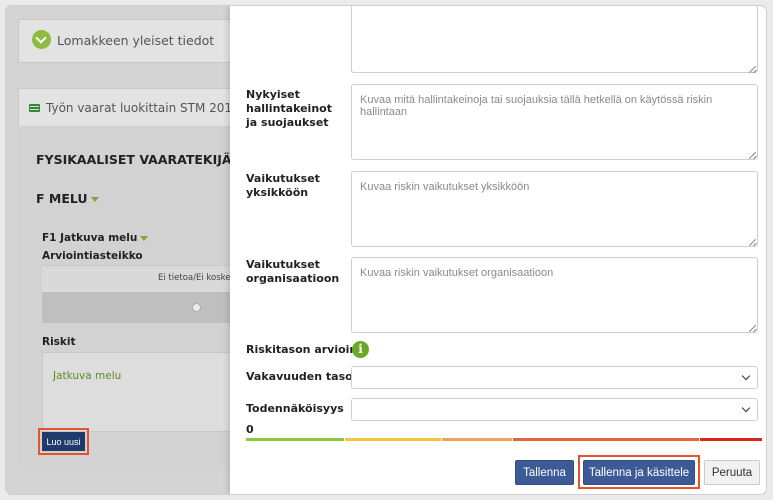 This screenshot has height=500, width=773. Describe the element at coordinates (59, 342) in the screenshot. I see `risks-label: Riskit` at that location.